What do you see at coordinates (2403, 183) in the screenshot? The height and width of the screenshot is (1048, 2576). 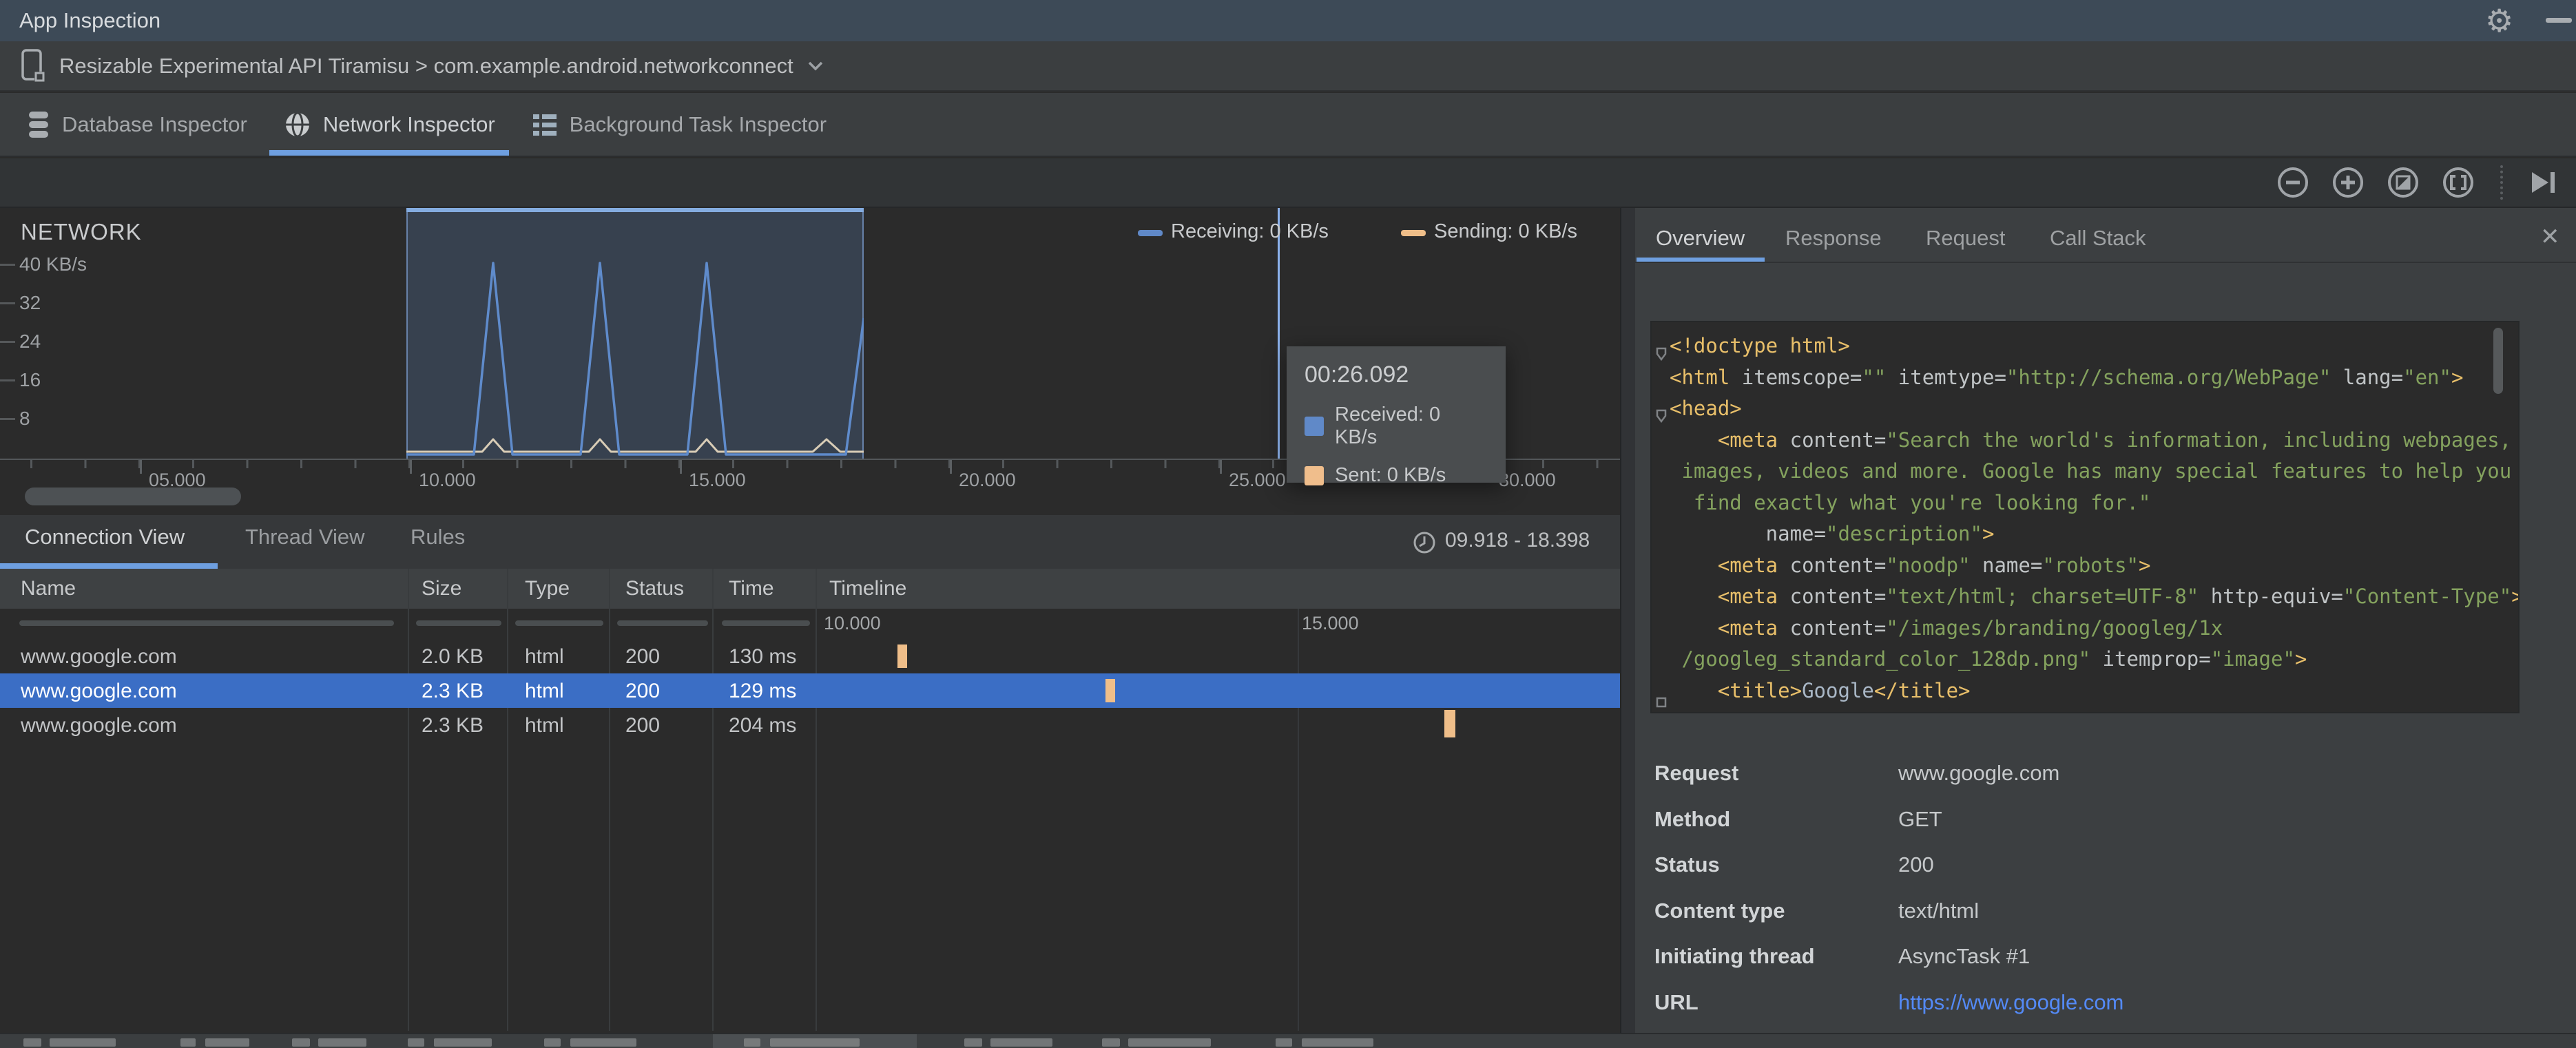 I see `reset-zoom-icon` at bounding box center [2403, 183].